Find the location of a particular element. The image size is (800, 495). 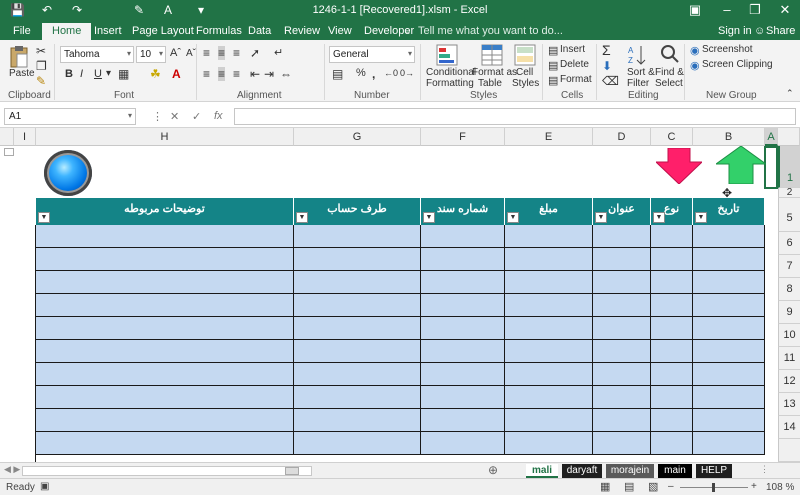

tab-file: File is located at coordinates (22, 31).